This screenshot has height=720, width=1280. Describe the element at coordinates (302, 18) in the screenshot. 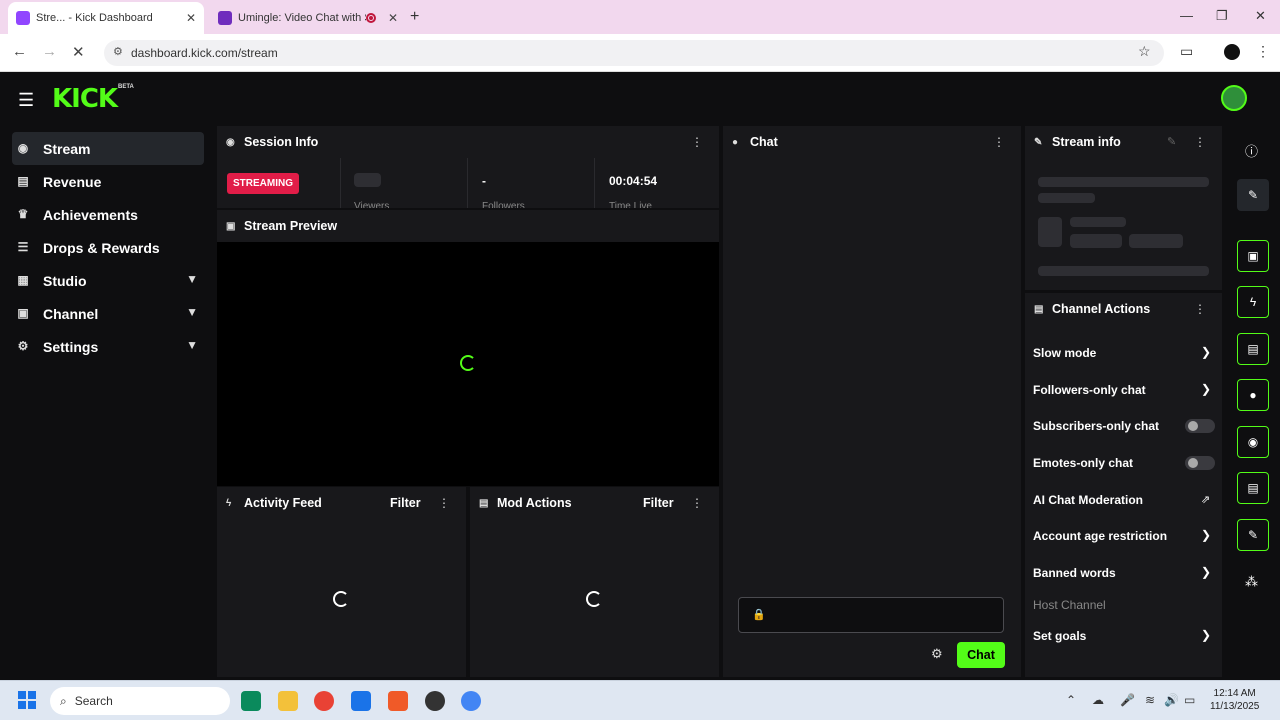

I see `tab-title: Umingle: Video Chat with St` at that location.